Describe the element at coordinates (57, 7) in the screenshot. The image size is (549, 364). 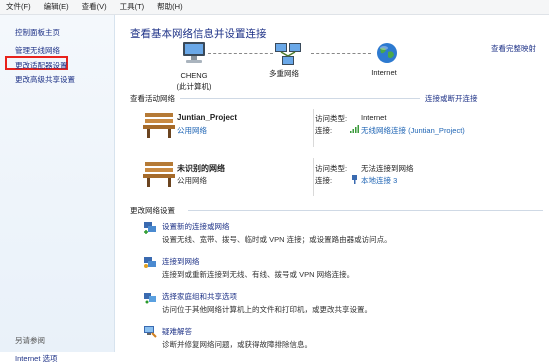
I see `menu-edit: 编辑(E)` at that location.